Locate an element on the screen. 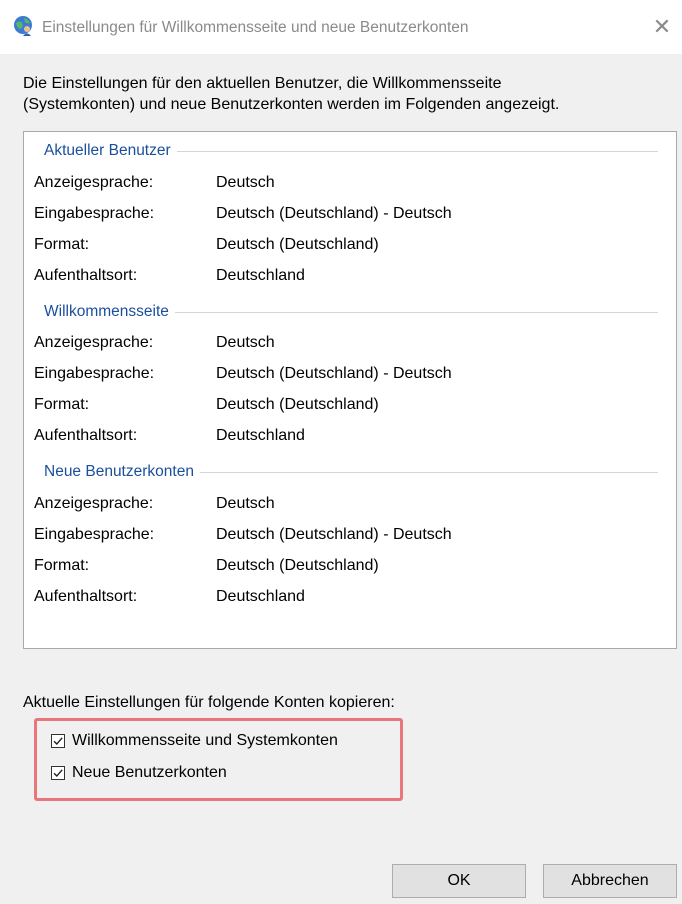  checkbox-label: Willkommensseite und Systemkonten is located at coordinates (205, 740).